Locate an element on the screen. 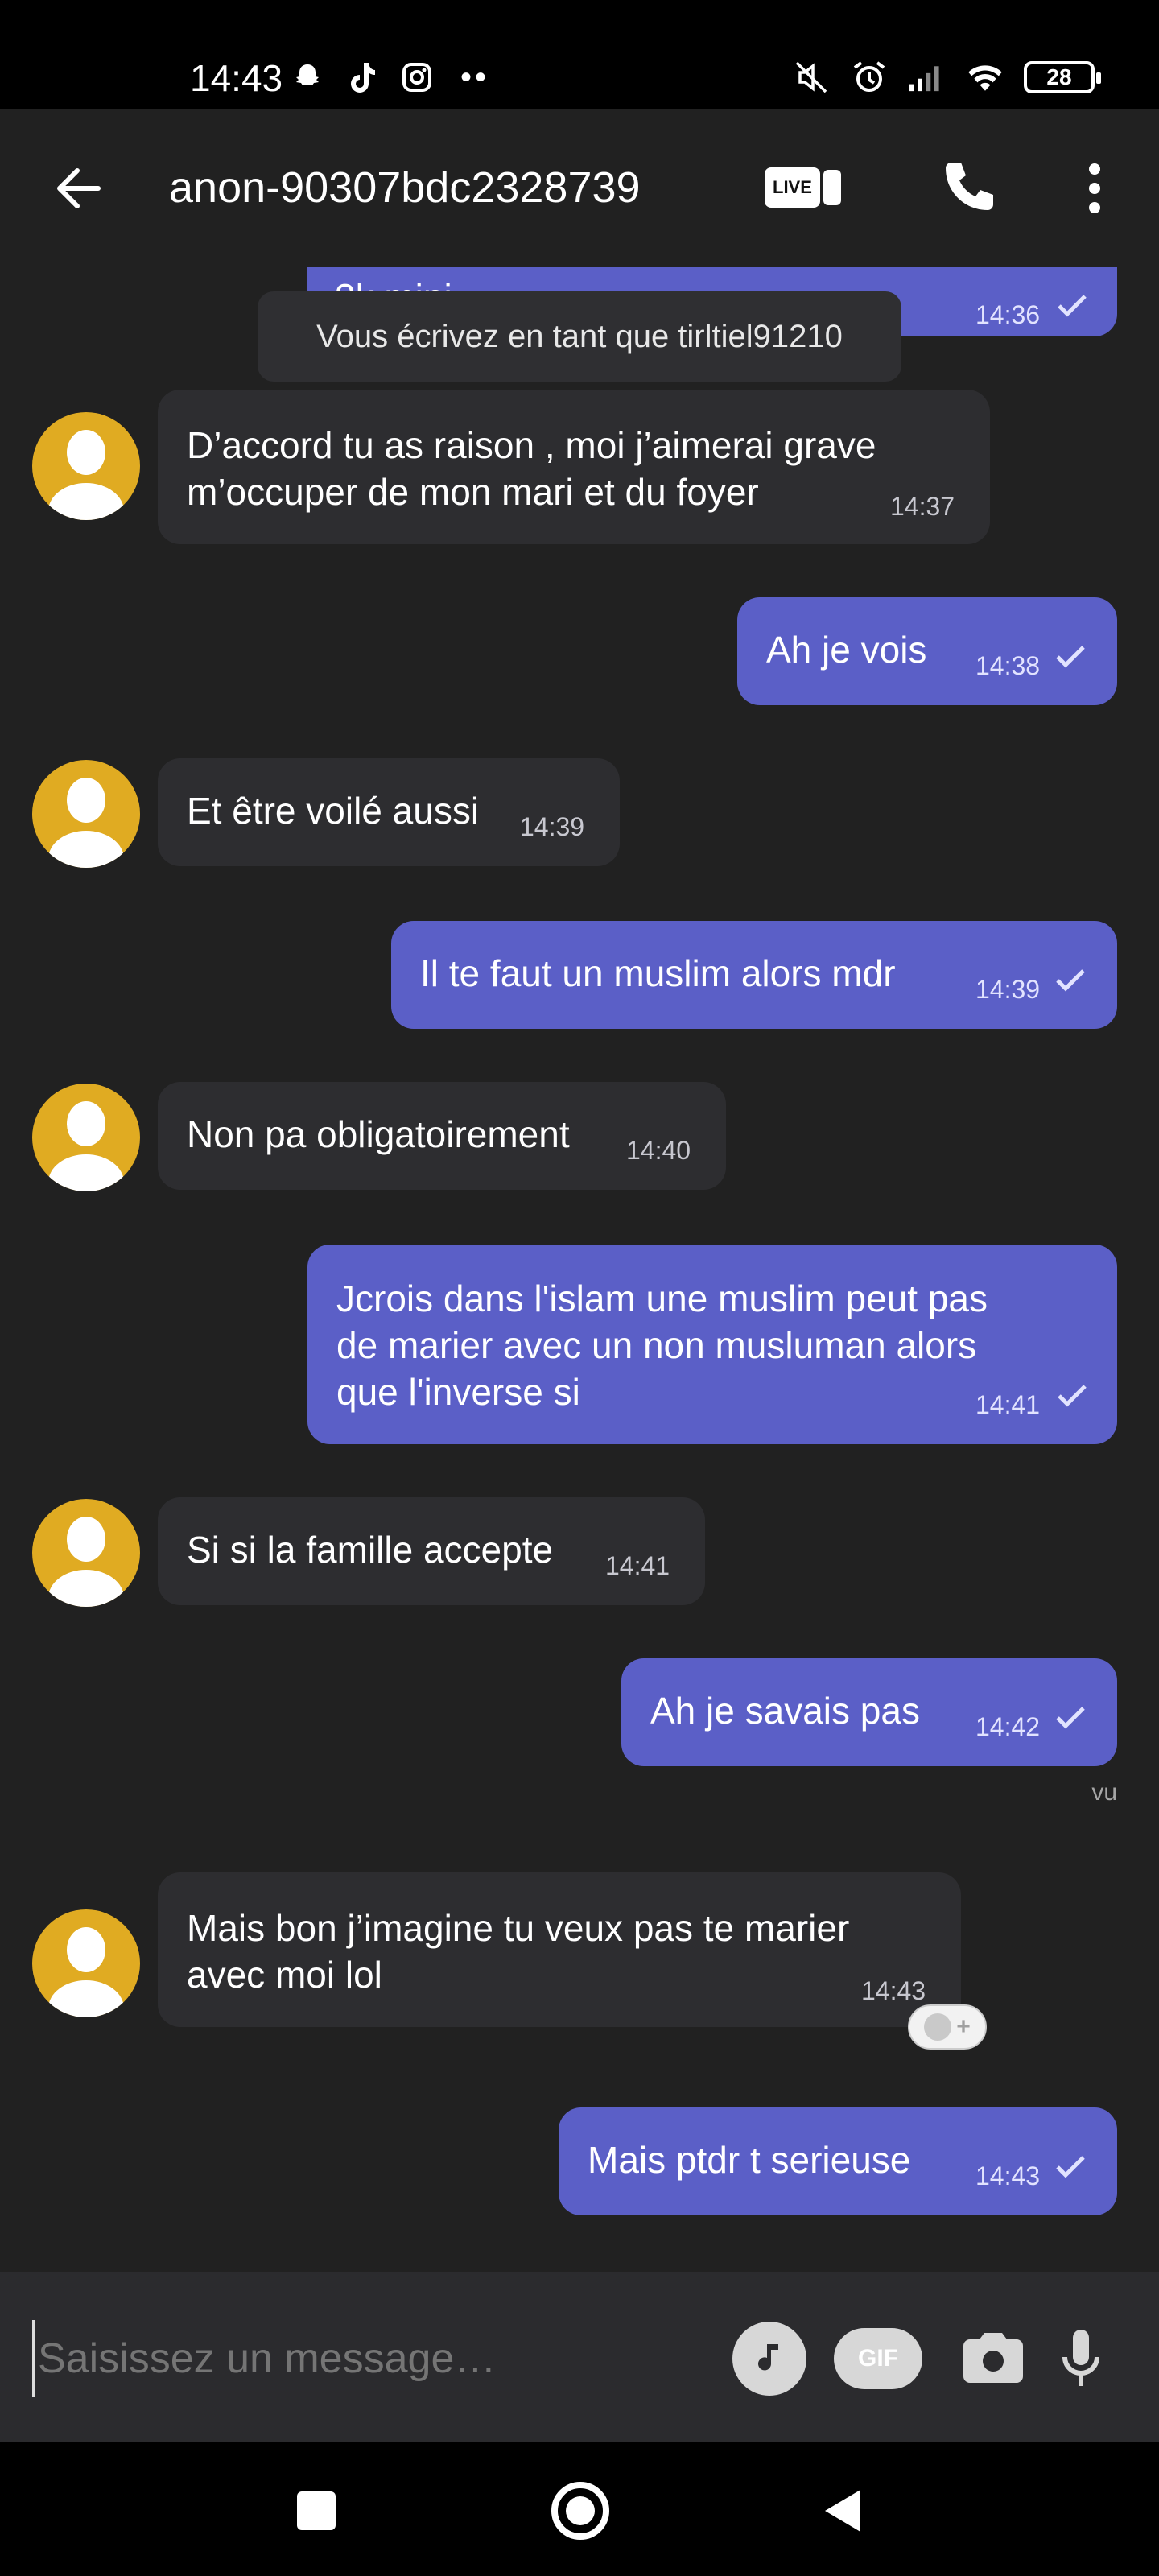 The width and height of the screenshot is (1159, 2576). message-bubble-incoming: Non pa obligatoirement 14:40 is located at coordinates (442, 1136).